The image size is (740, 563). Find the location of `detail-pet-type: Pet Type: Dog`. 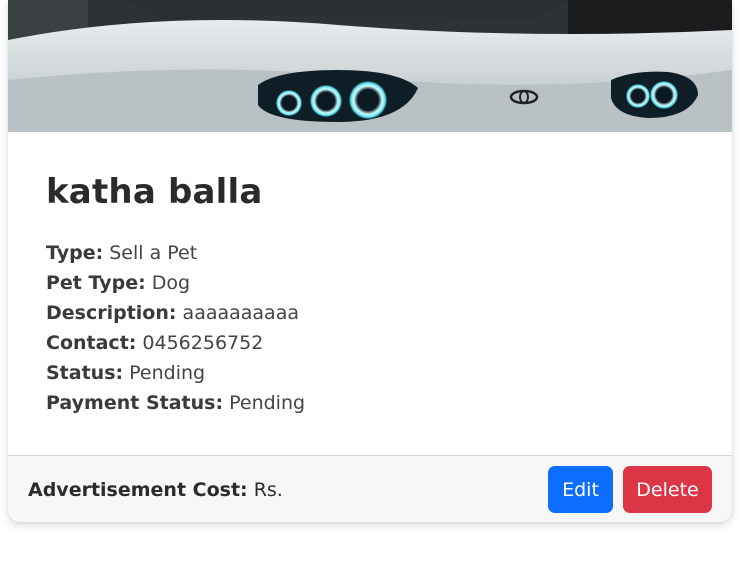

detail-pet-type: Pet Type: Dog is located at coordinates (370, 283).